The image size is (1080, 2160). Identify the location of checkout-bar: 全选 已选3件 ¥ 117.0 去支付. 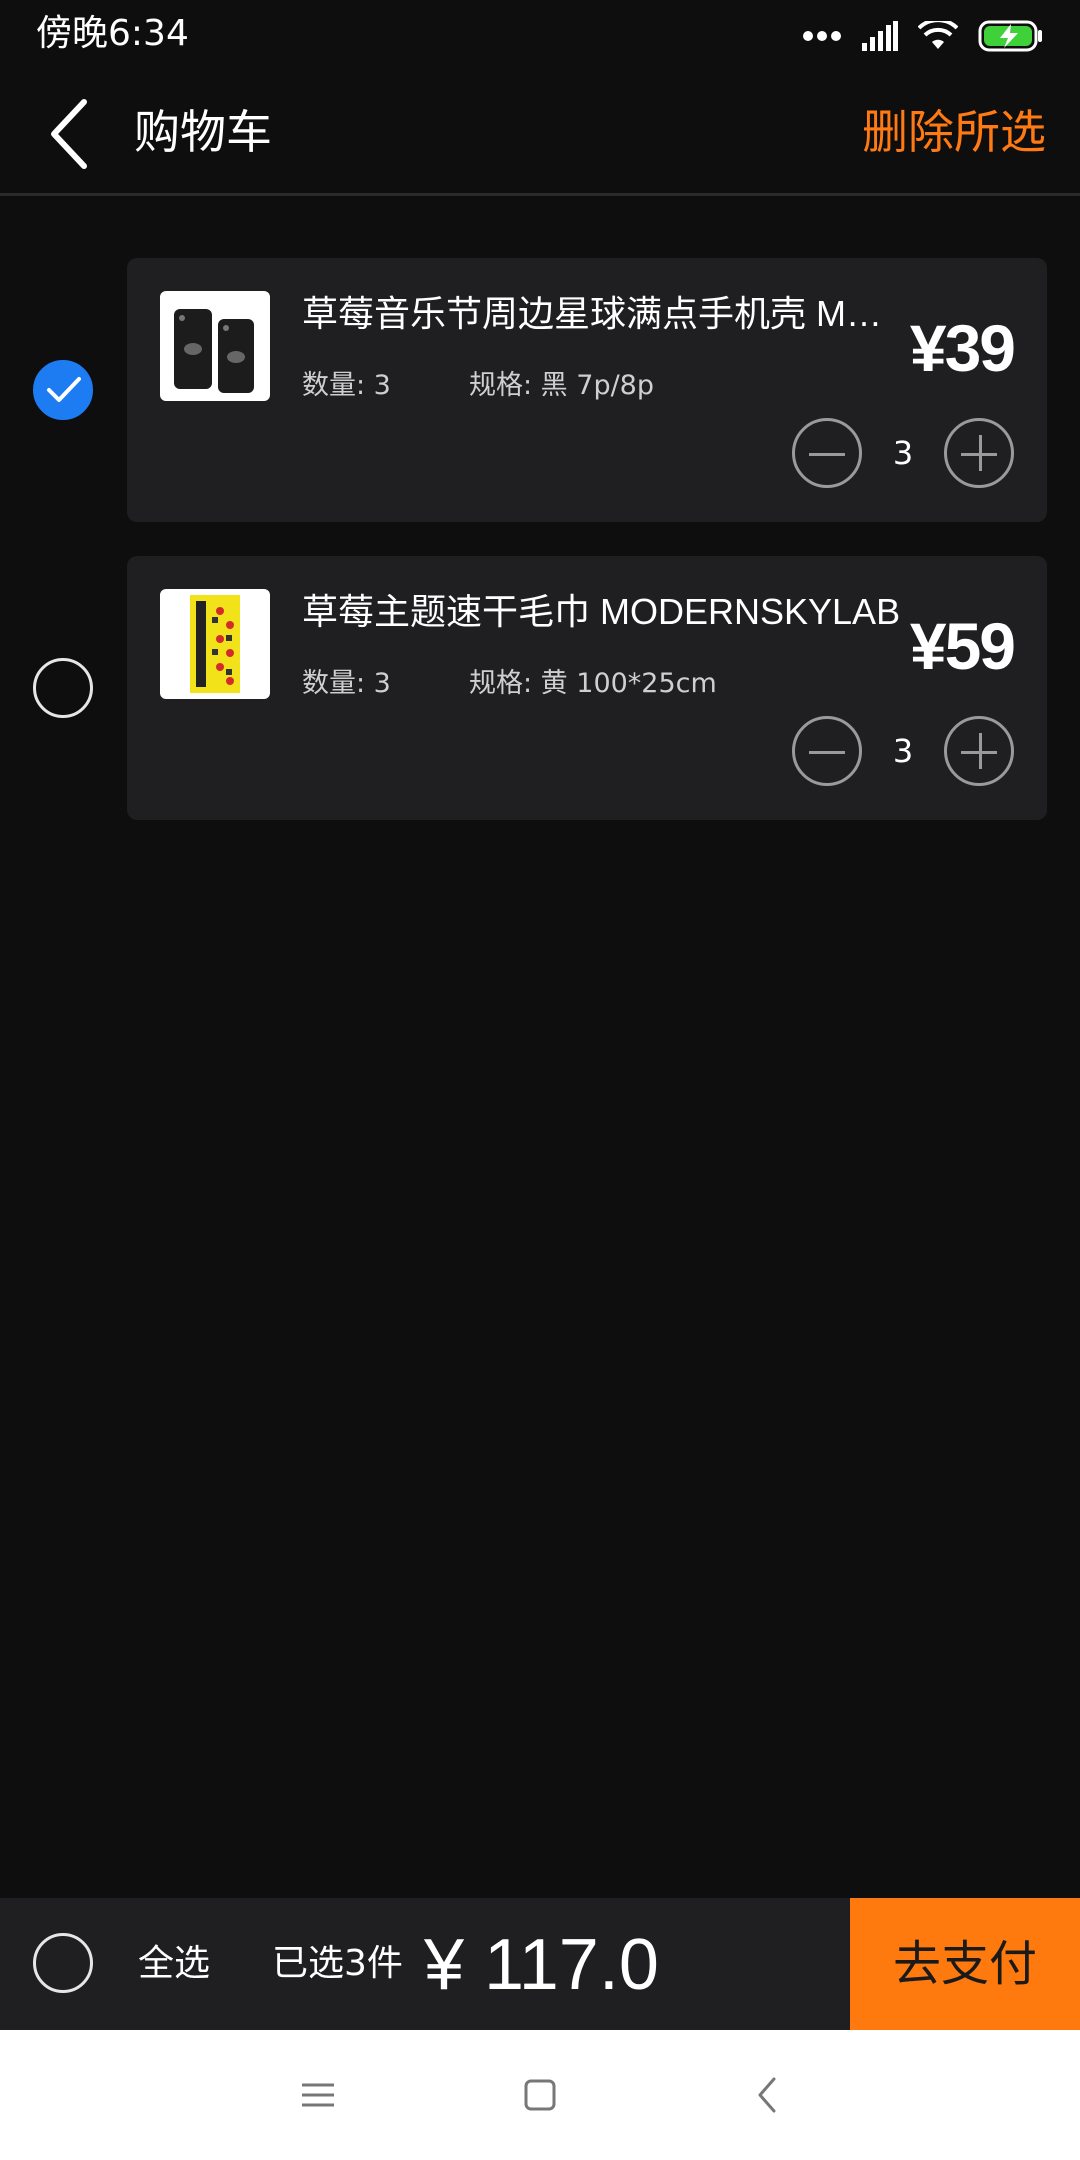
(540, 1964).